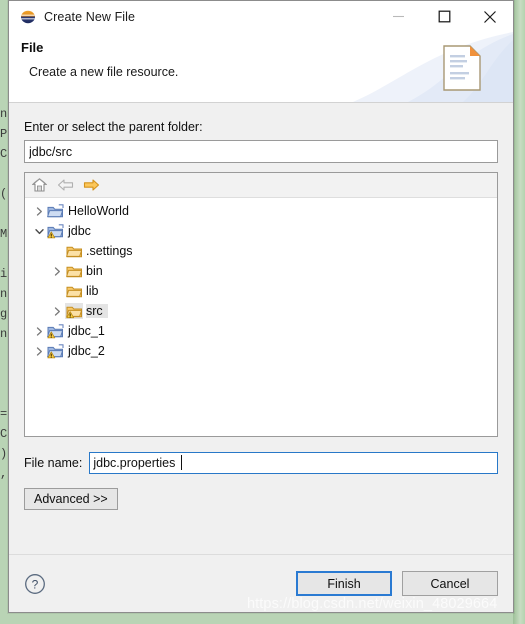  What do you see at coordinates (261, 351) in the screenshot?
I see `tree-item-jdbc_2: jdbc_2` at bounding box center [261, 351].